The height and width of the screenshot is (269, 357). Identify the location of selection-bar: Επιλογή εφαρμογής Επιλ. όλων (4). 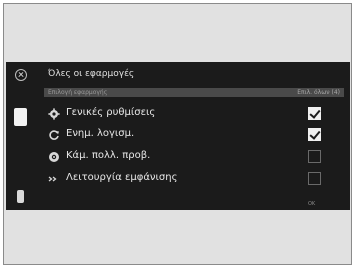
(194, 92).